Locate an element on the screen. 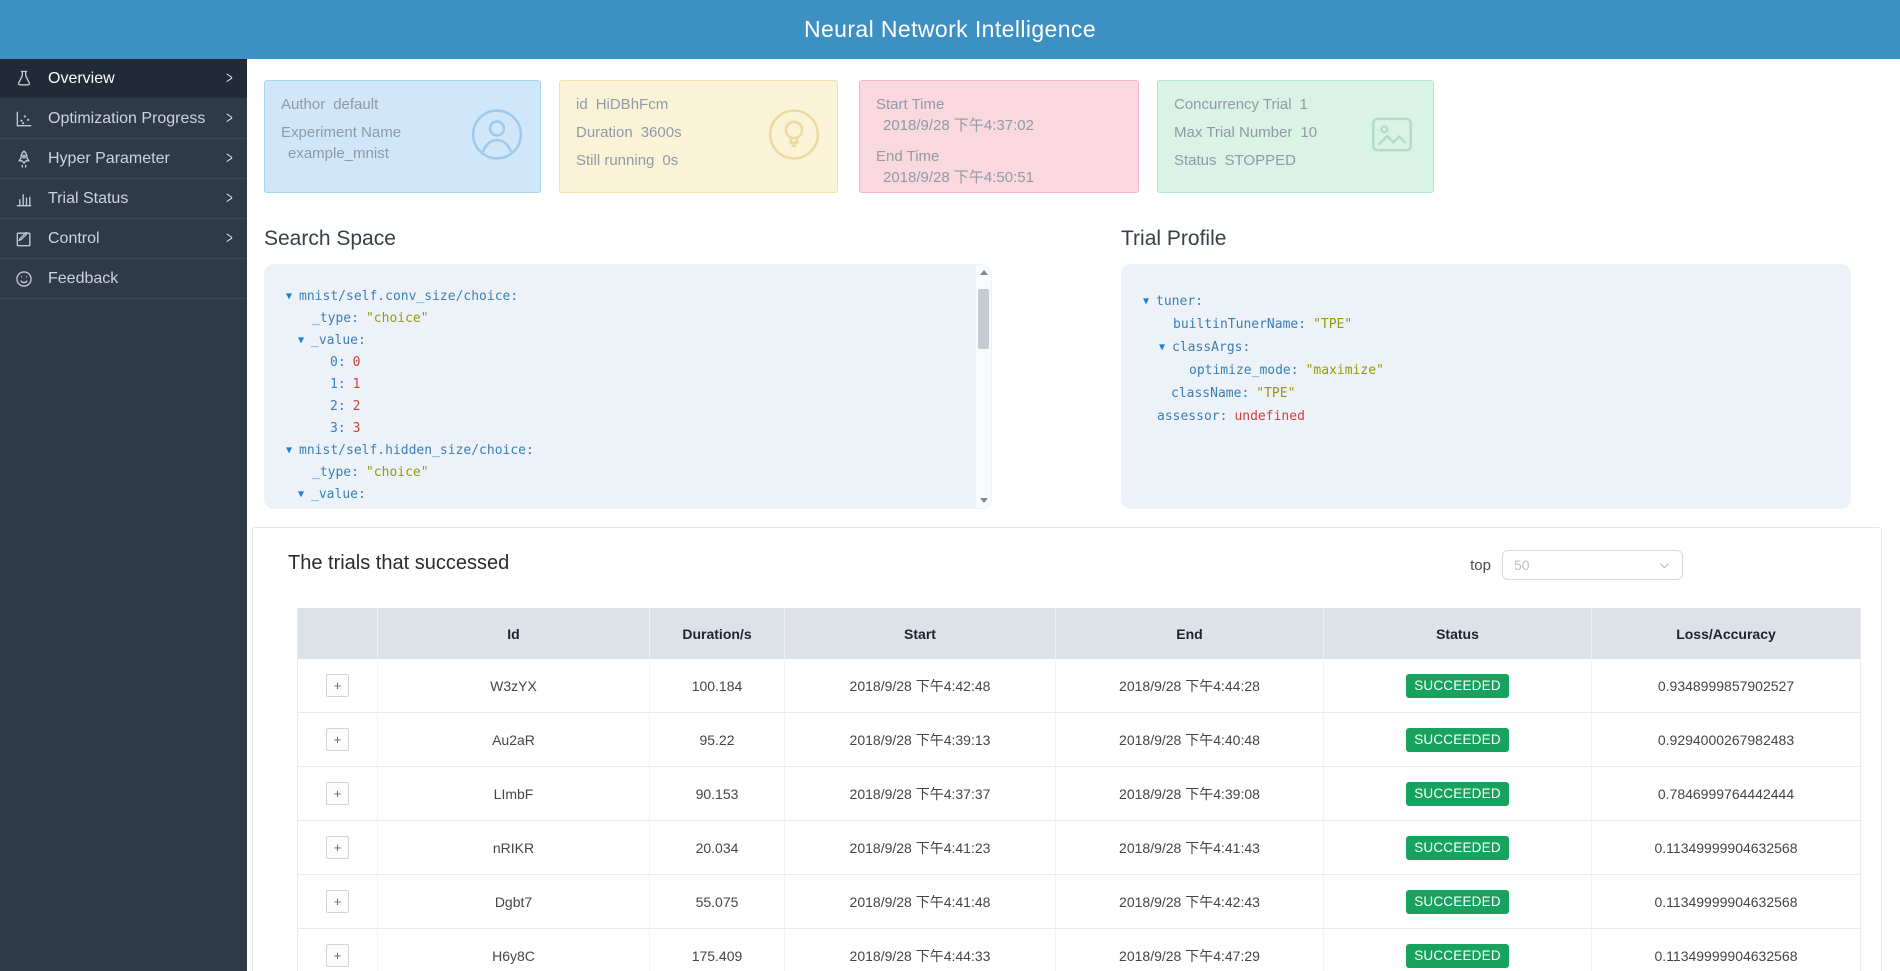 This screenshot has height=971, width=1900. json-key: assessor: is located at coordinates (1192, 416).